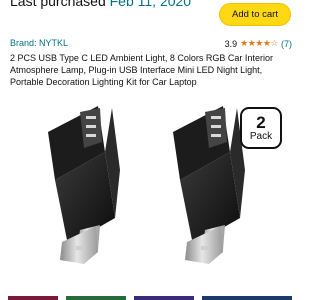 Image resolution: width=320 pixels, height=300 pixels. I want to click on brand-rating-row: Brand: NYTKL 3.9 ★★★★☆ (7), so click(151, 44).